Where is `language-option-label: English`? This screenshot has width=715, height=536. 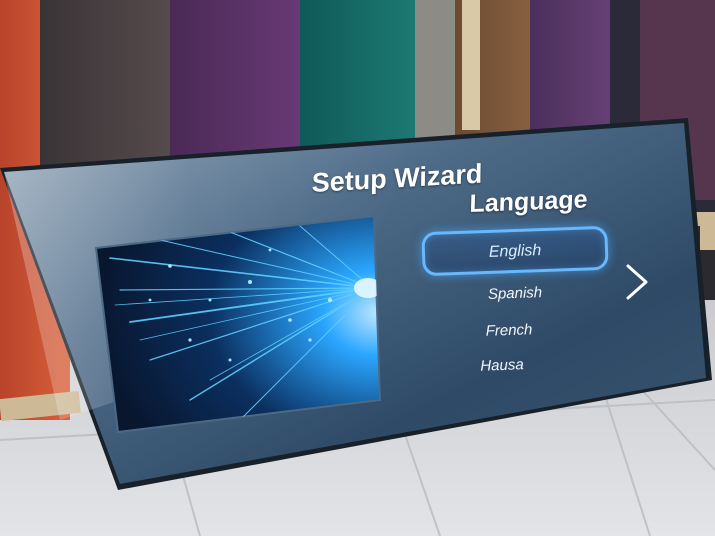
language-option-label: English is located at coordinates (515, 251).